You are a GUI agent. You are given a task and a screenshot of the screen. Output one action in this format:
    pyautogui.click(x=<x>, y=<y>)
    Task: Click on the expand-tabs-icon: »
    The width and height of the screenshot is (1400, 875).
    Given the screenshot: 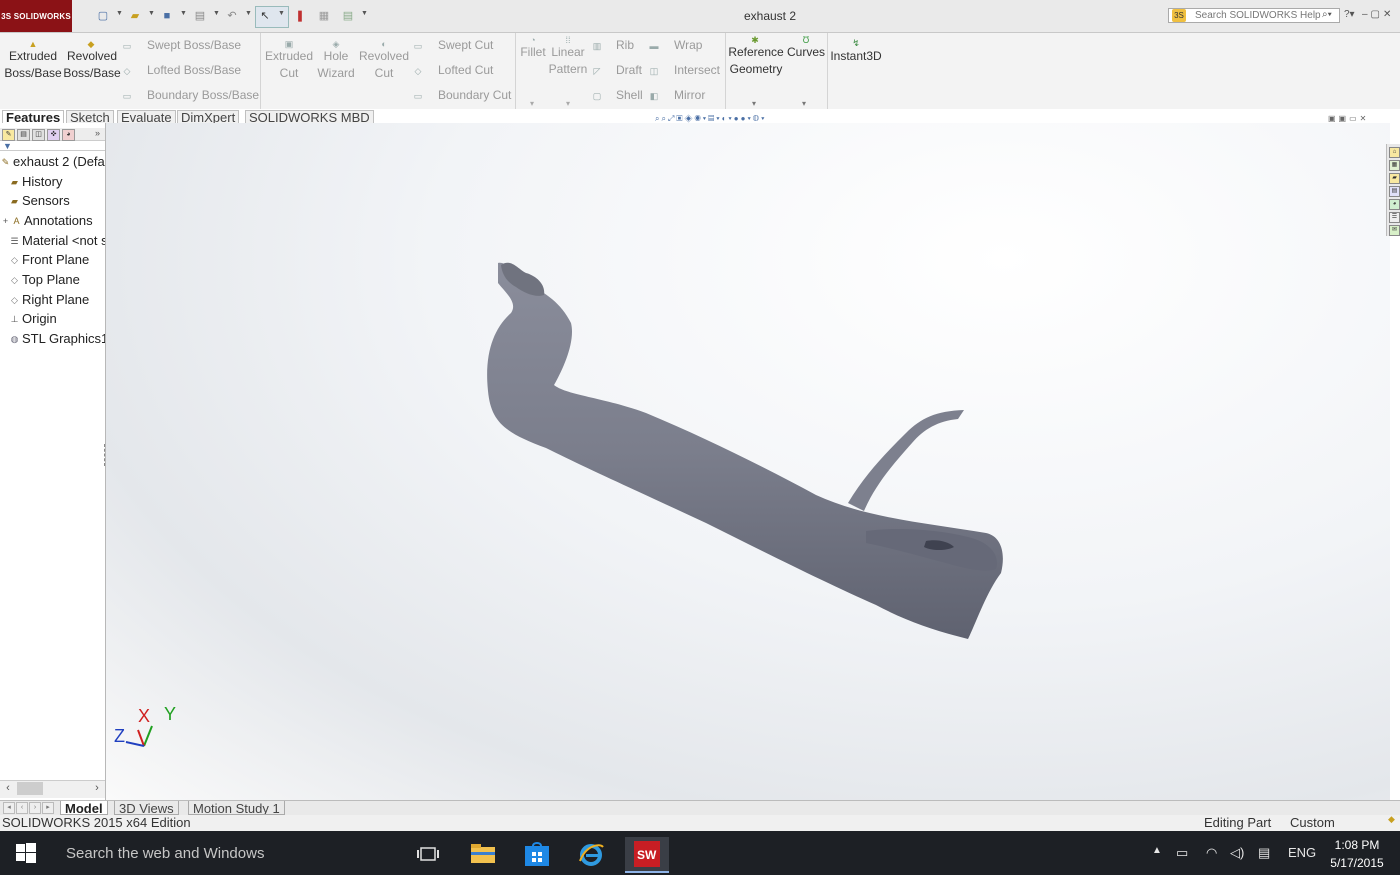 What is the action you would take?
    pyautogui.click(x=97, y=133)
    